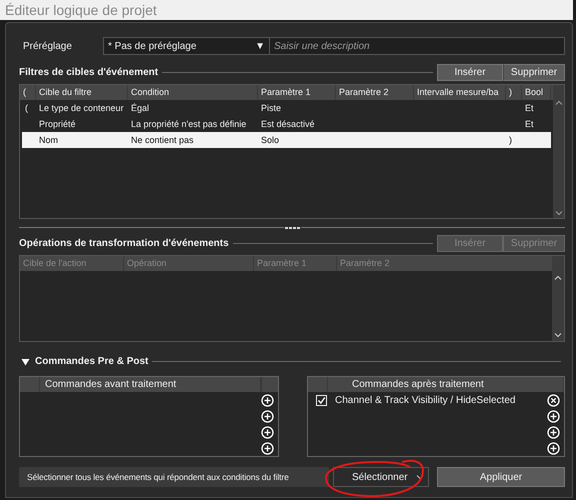 Image resolution: width=576 pixels, height=500 pixels. What do you see at coordinates (514, 92) in the screenshot?
I see `column-header: )` at bounding box center [514, 92].